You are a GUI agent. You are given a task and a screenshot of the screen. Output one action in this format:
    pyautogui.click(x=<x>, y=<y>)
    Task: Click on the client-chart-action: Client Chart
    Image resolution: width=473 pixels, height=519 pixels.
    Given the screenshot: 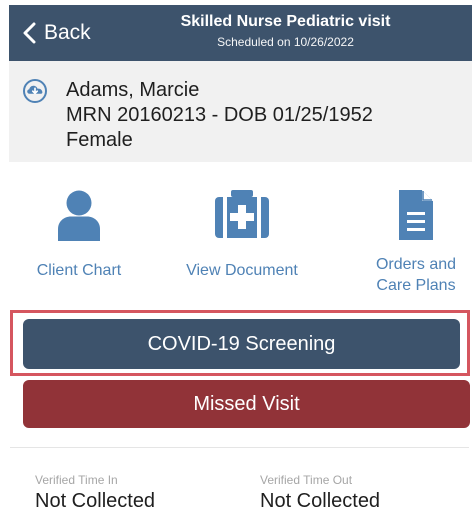 What is the action you would take?
    pyautogui.click(x=79, y=237)
    